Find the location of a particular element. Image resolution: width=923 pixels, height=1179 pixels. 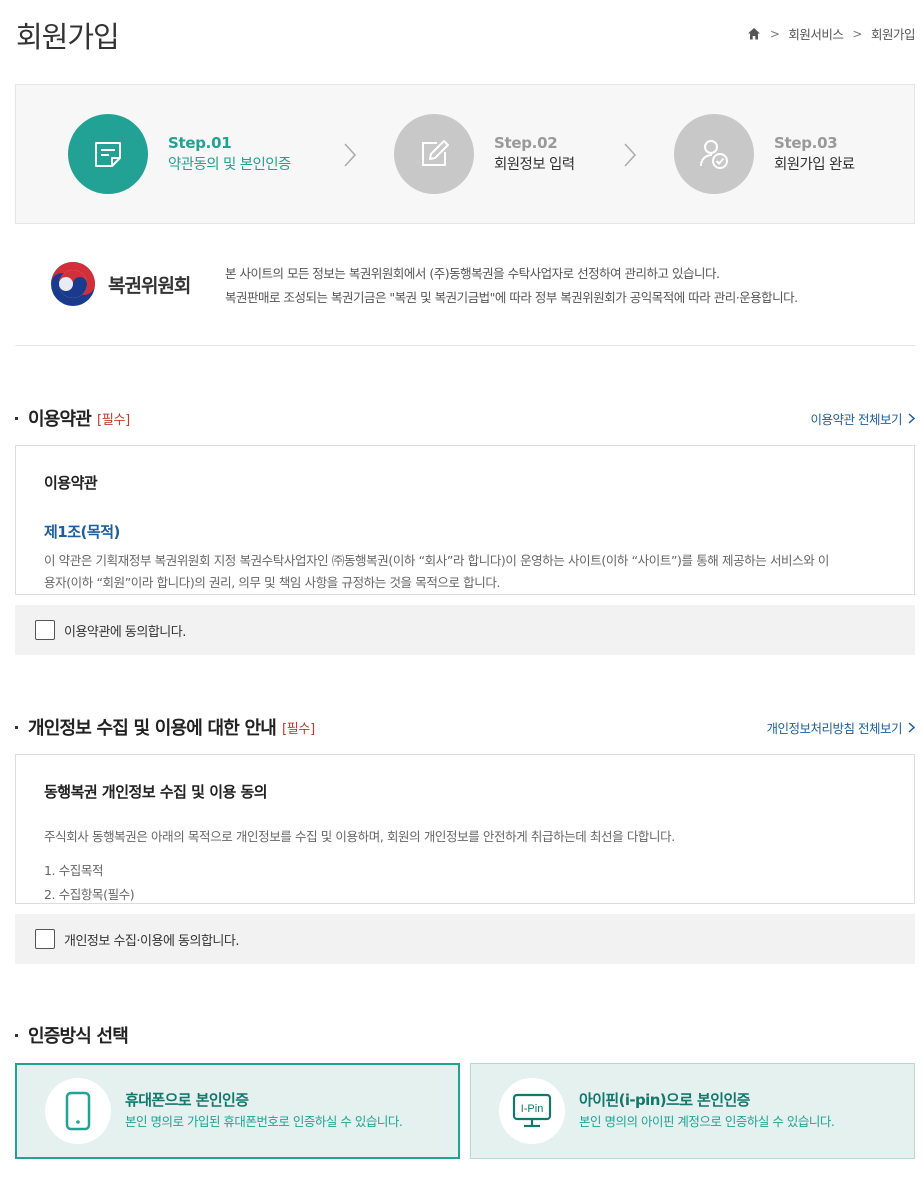

document-icon is located at coordinates (108, 154).